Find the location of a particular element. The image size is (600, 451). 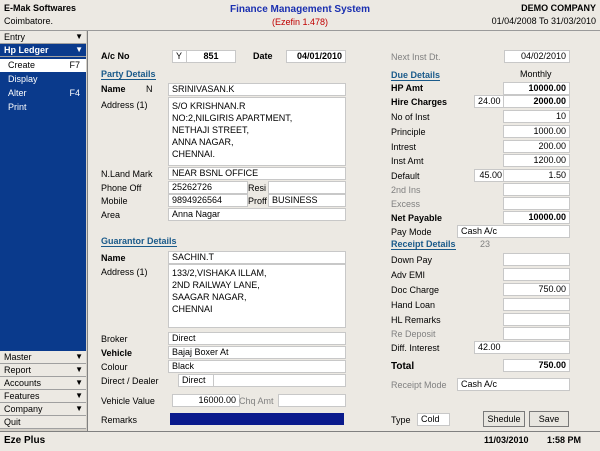

chq-amt-label: Chq Amt is located at coordinates (256, 401).